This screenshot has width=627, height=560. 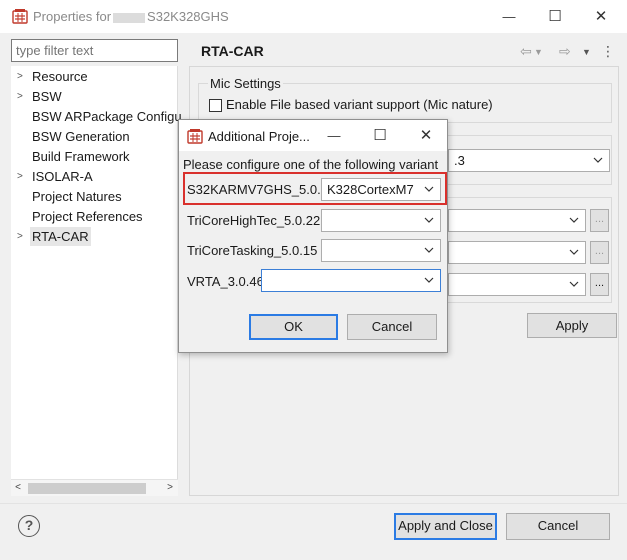 What do you see at coordinates (225, 281) in the screenshot?
I see `variant-row-label: VRTA_3.0.46` at bounding box center [225, 281].